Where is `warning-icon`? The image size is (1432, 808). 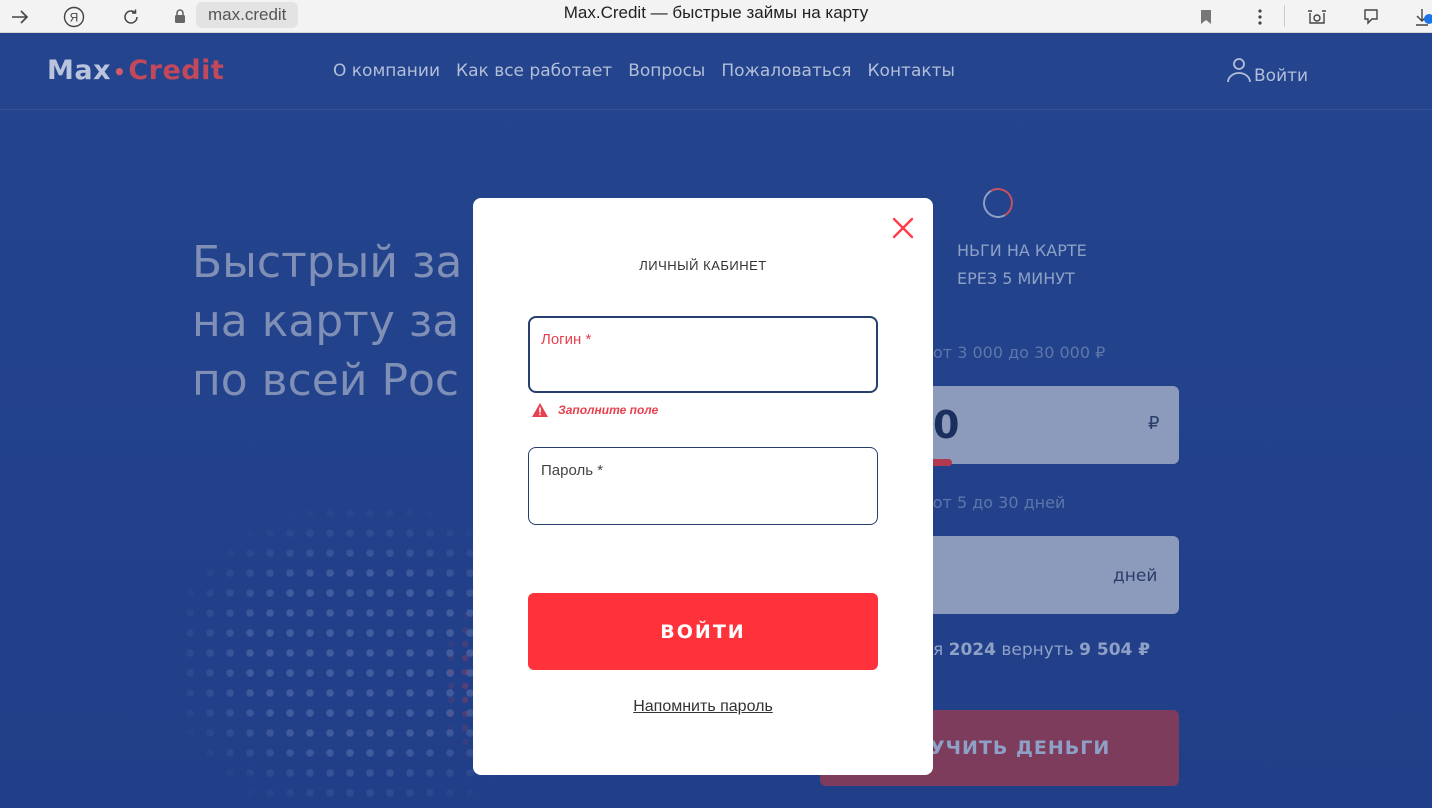
warning-icon is located at coordinates (540, 410).